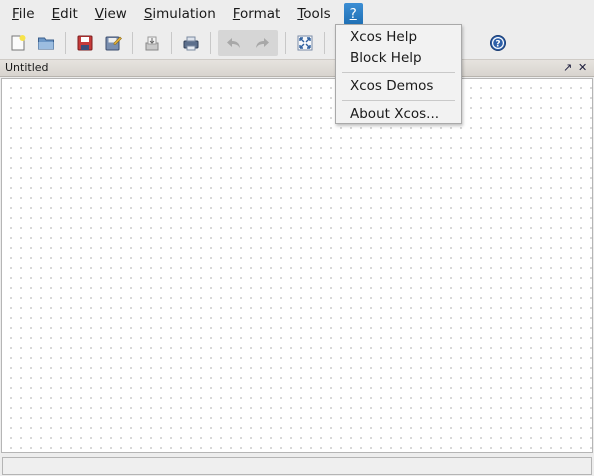 The height and width of the screenshot is (476, 594). I want to click on menu-item-xcos-help: Xcos Help, so click(398, 37).